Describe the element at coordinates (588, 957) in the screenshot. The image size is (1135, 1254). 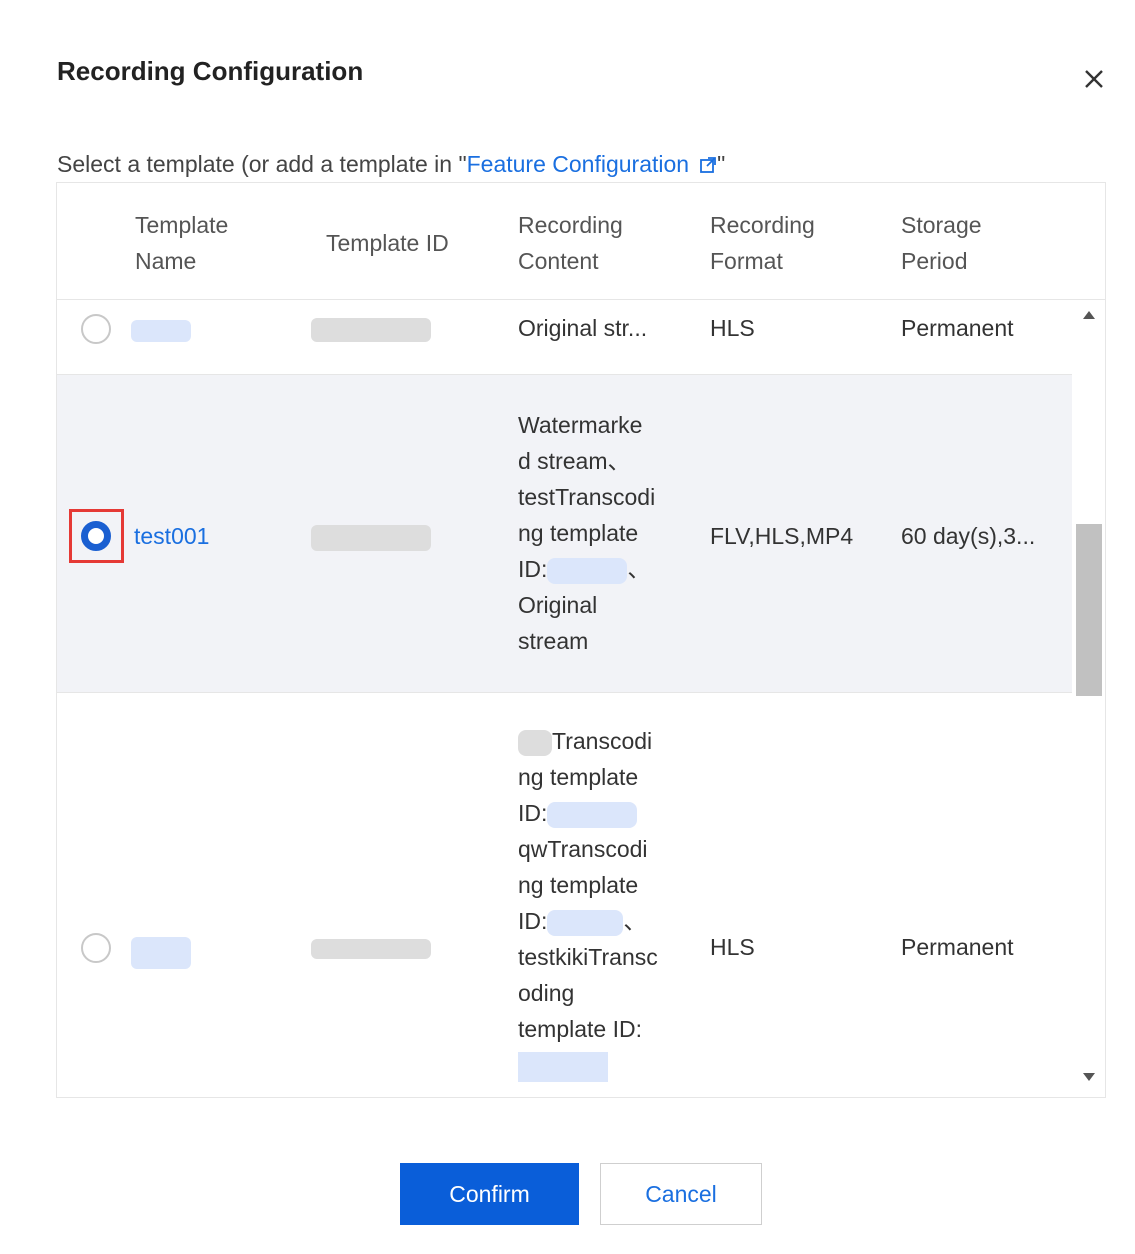
I see `content-line: testkikiTransc` at that location.